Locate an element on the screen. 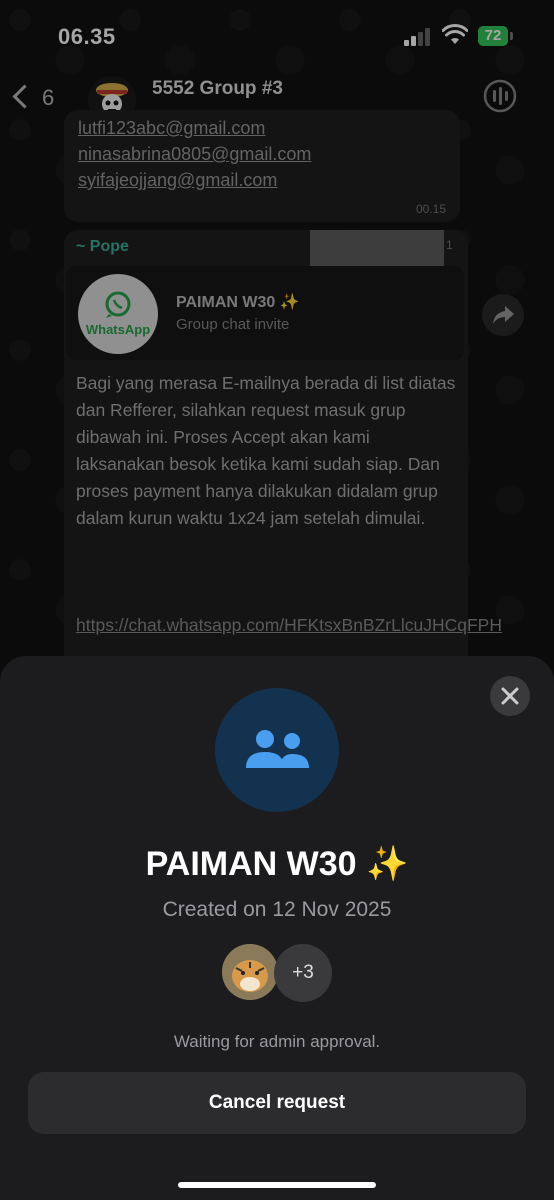  cancel-request-button: Cancel request is located at coordinates (277, 1103).